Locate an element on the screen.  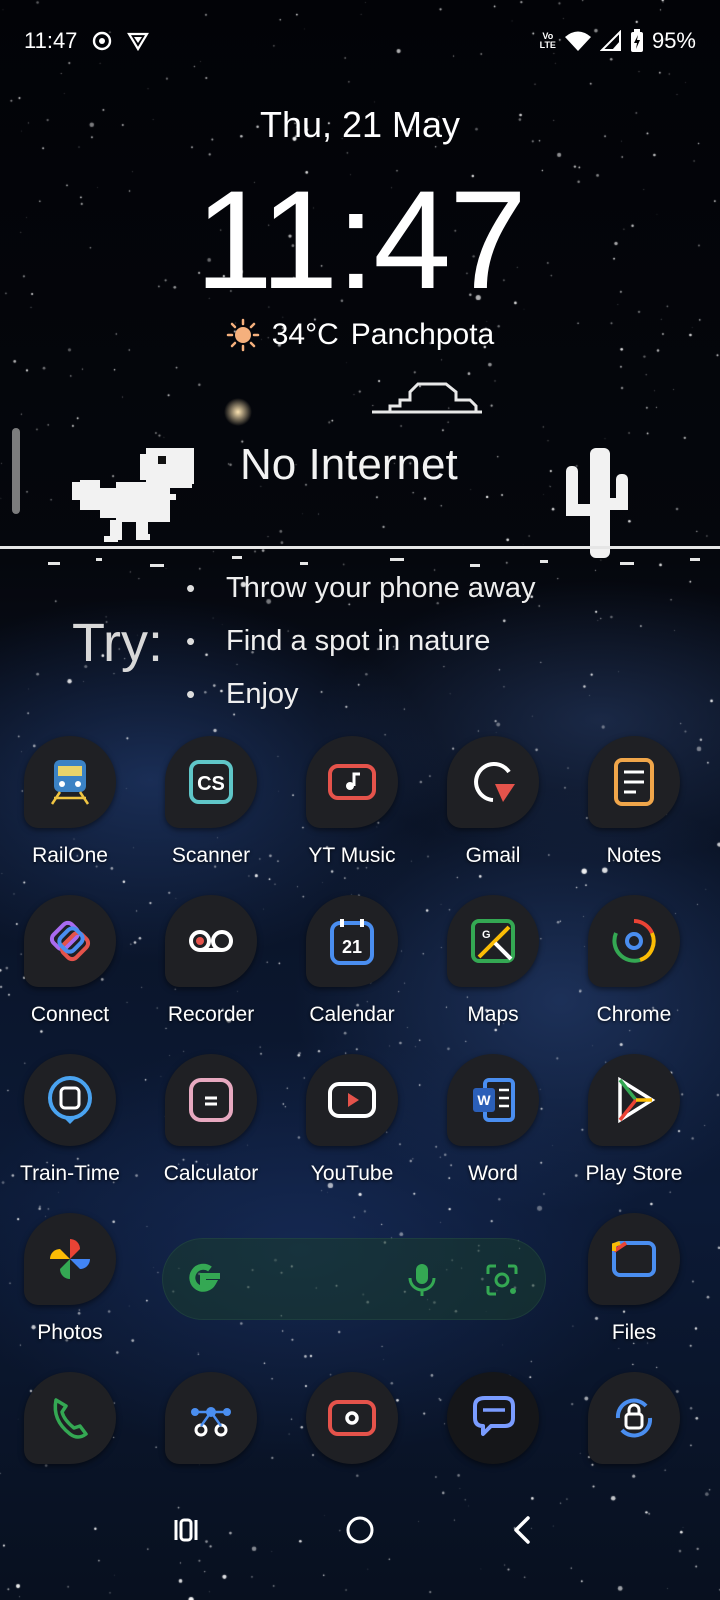
weather-line: 34°C Panchpota is located at coordinates (360, 335).